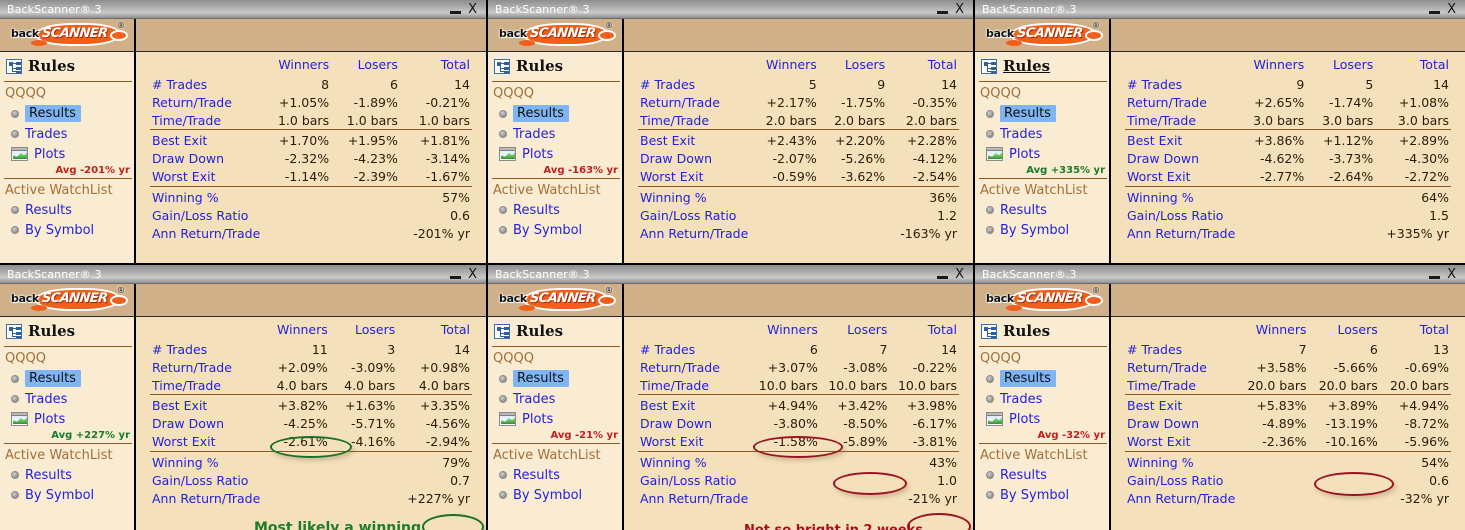 This screenshot has width=1465, height=530. I want to click on row-label: Return/Trade, so click(192, 102).